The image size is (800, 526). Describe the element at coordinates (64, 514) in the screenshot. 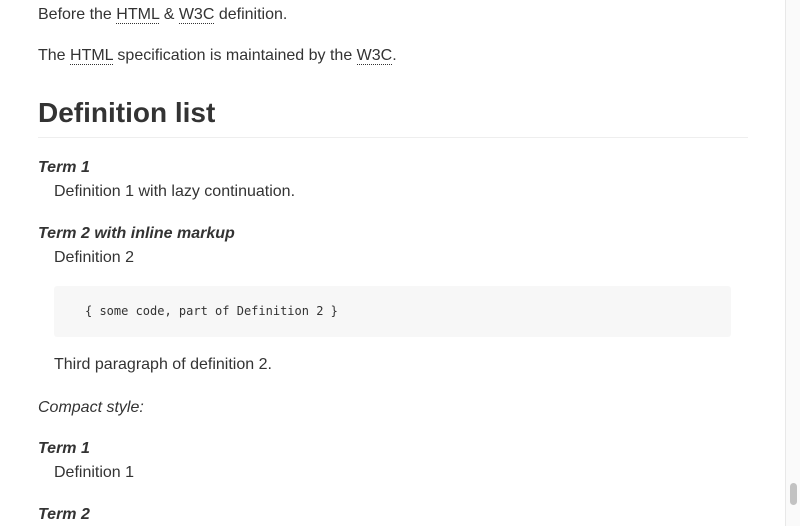

I see `dl-term: Term 2` at that location.